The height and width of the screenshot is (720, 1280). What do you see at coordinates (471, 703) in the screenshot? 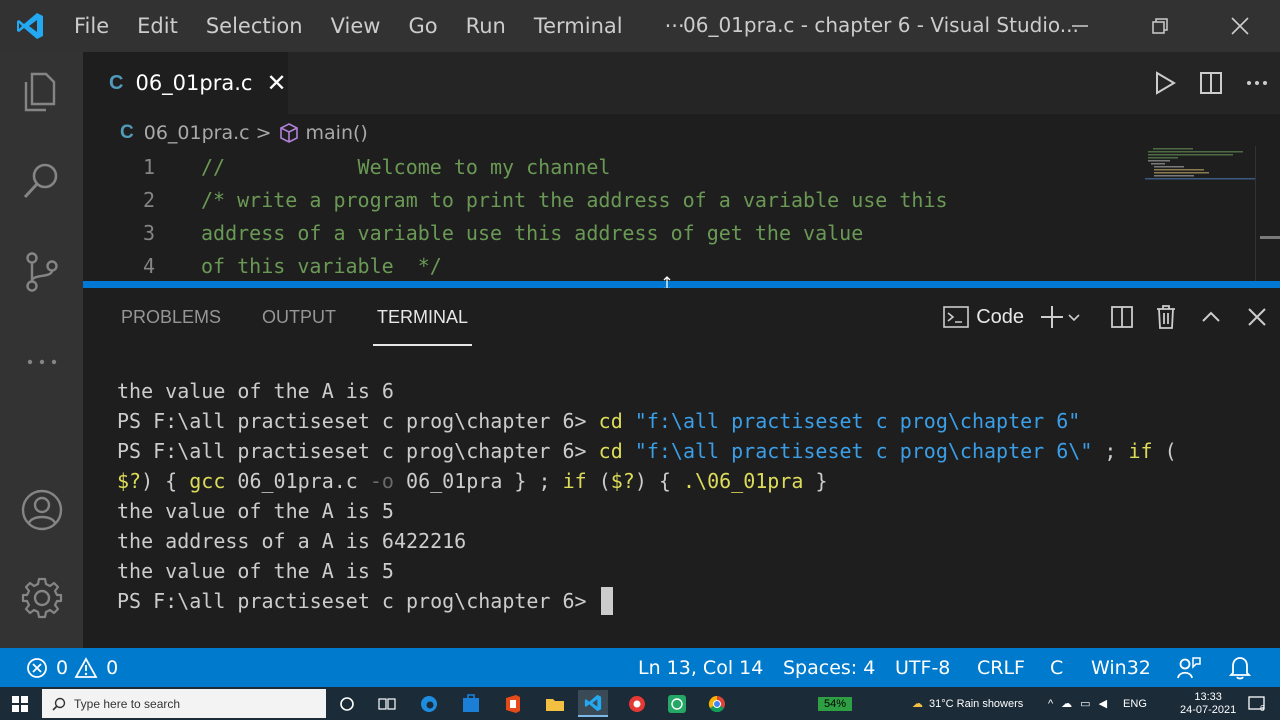
I see `store-app` at bounding box center [471, 703].